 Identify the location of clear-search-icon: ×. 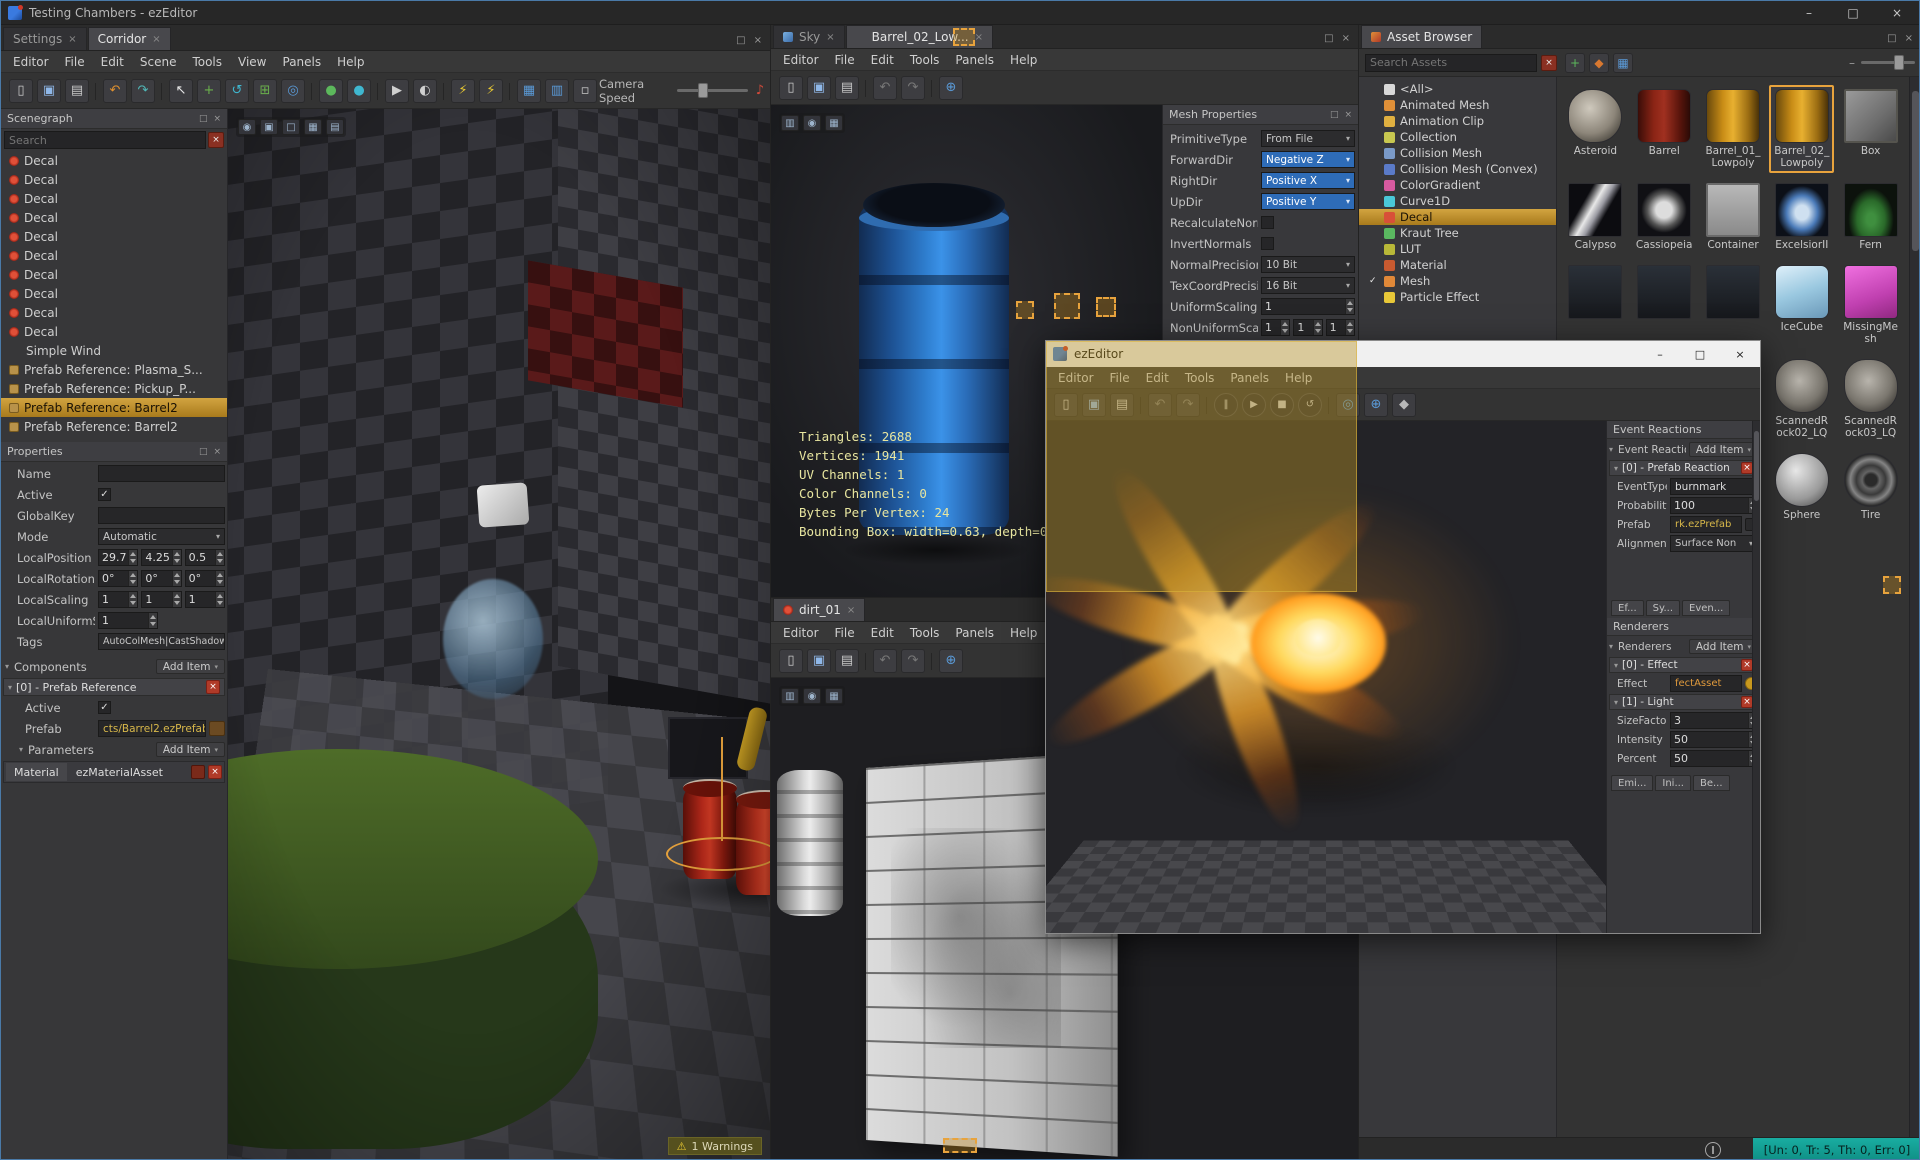
(1549, 62).